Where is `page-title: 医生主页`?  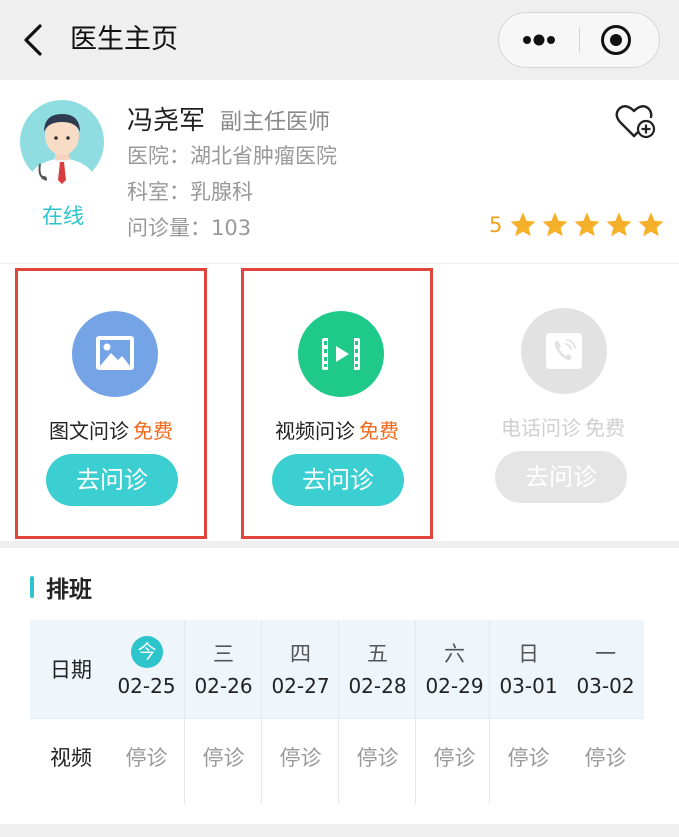
page-title: 医生主页 is located at coordinates (124, 39).